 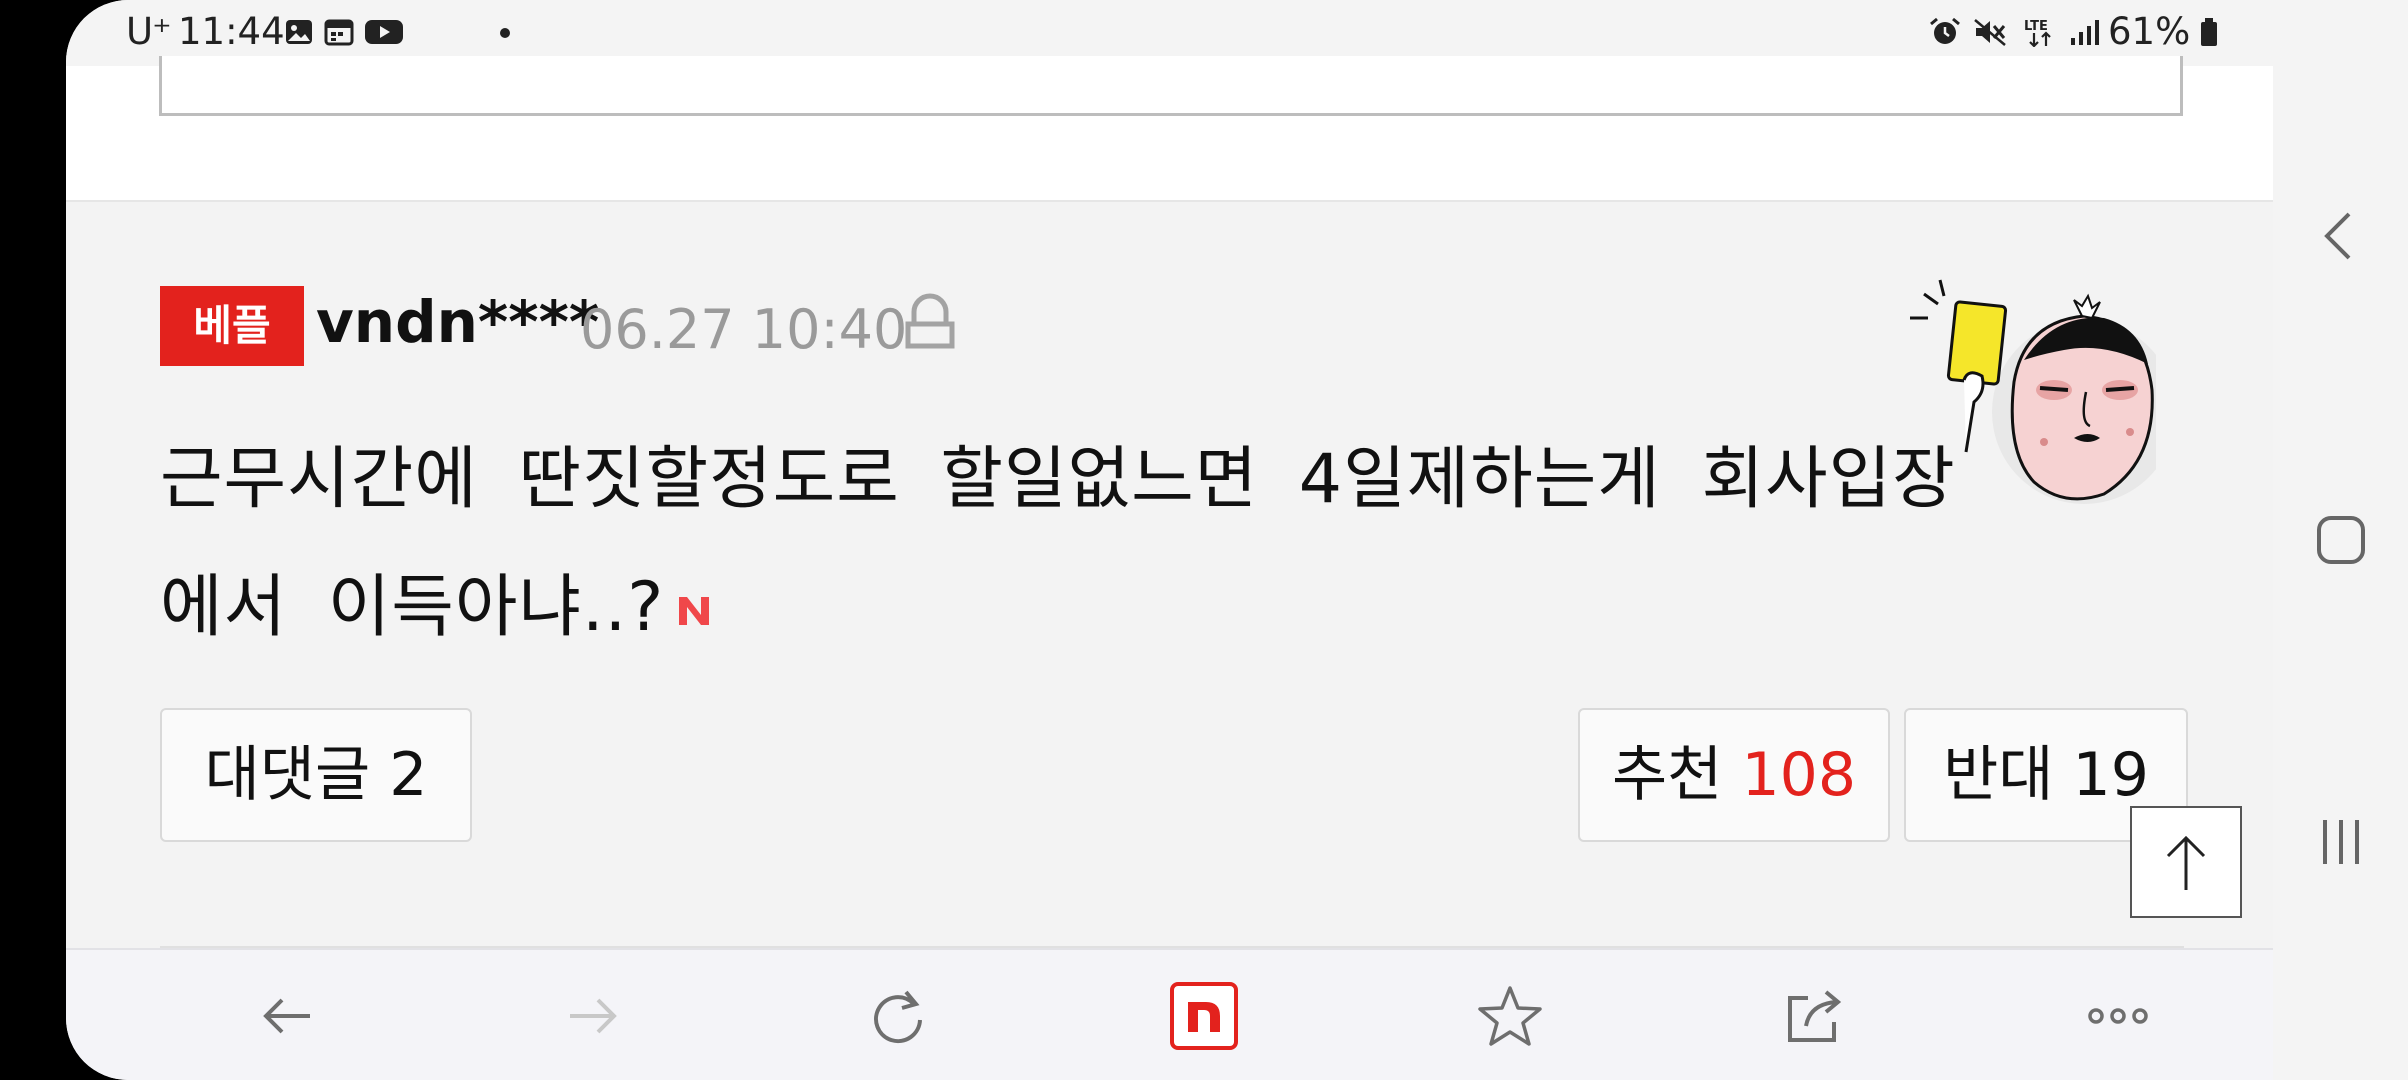 I want to click on profile-sticker-icon, so click(x=2030, y=390).